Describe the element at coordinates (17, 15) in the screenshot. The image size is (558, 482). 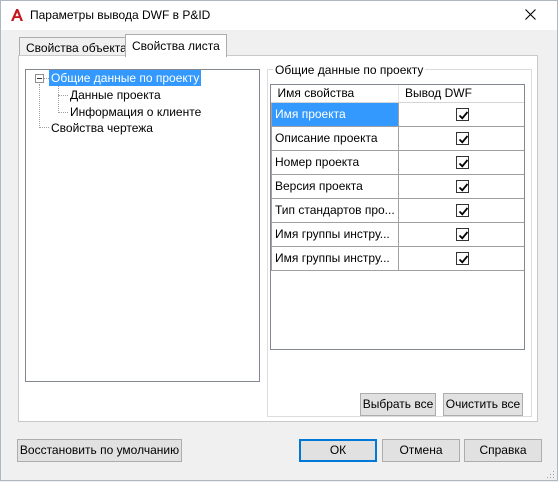
I see `autocad-a-icon` at that location.